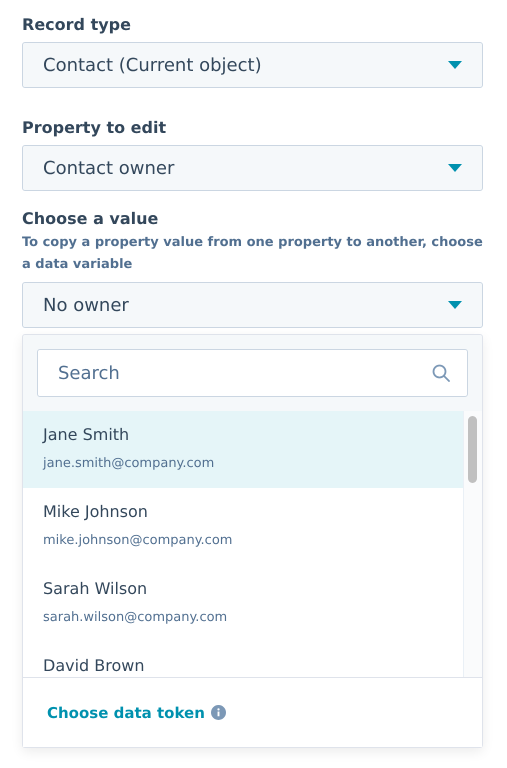  I want to click on choose-data-token-link: Choose data token, so click(126, 713).